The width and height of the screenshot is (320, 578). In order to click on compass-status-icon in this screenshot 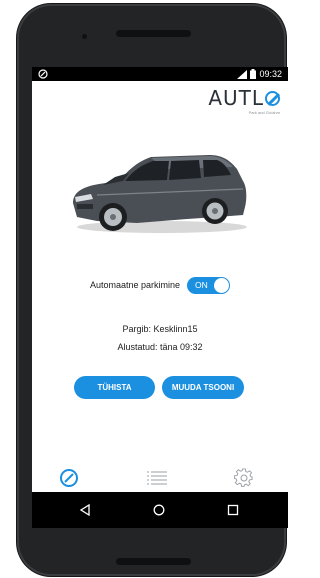, I will do `click(43, 74)`.